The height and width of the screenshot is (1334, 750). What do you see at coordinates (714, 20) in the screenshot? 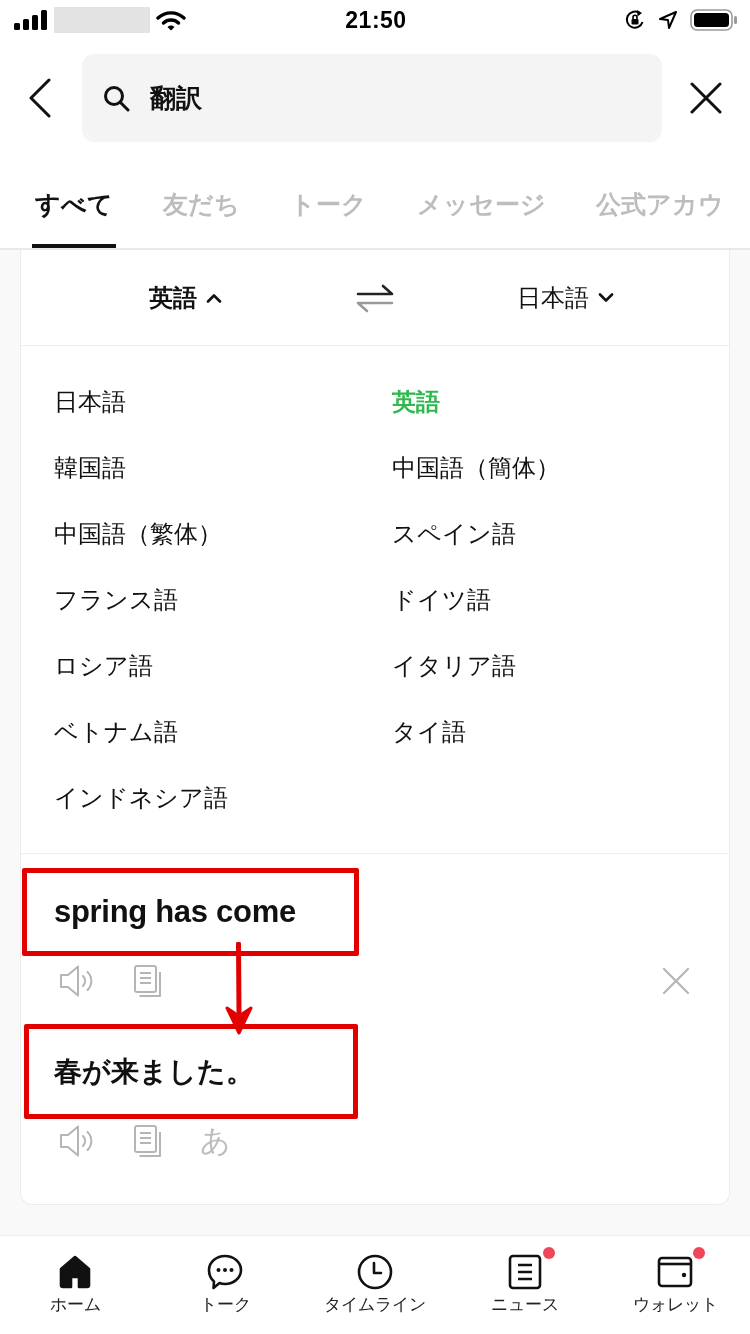
I see `battery-icon` at bounding box center [714, 20].